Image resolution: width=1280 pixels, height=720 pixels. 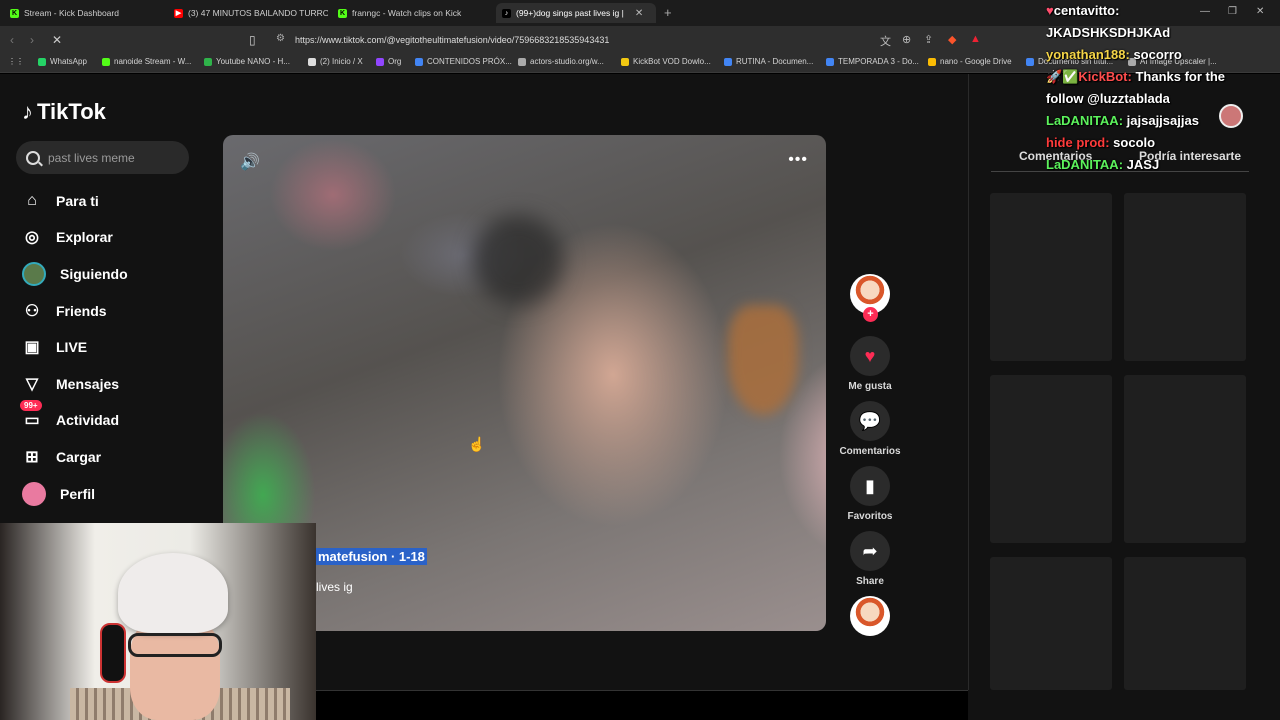 I want to click on chat-message: yonathan188: socorro, so click(x=1163, y=55).